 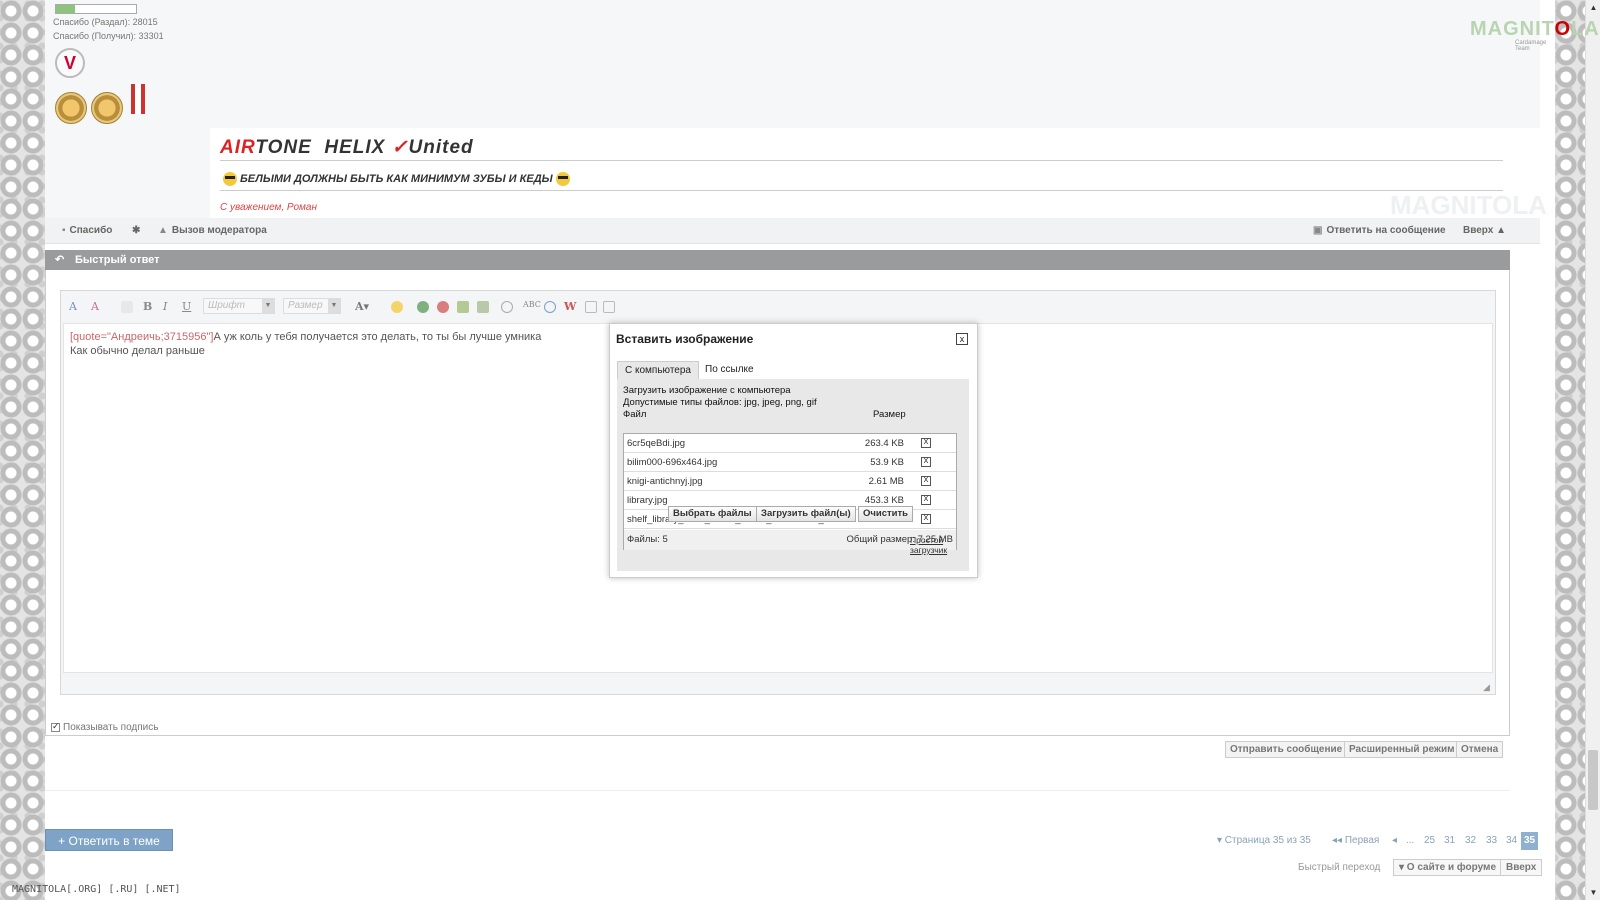 What do you see at coordinates (127, 307) in the screenshot?
I see `paste-icon` at bounding box center [127, 307].